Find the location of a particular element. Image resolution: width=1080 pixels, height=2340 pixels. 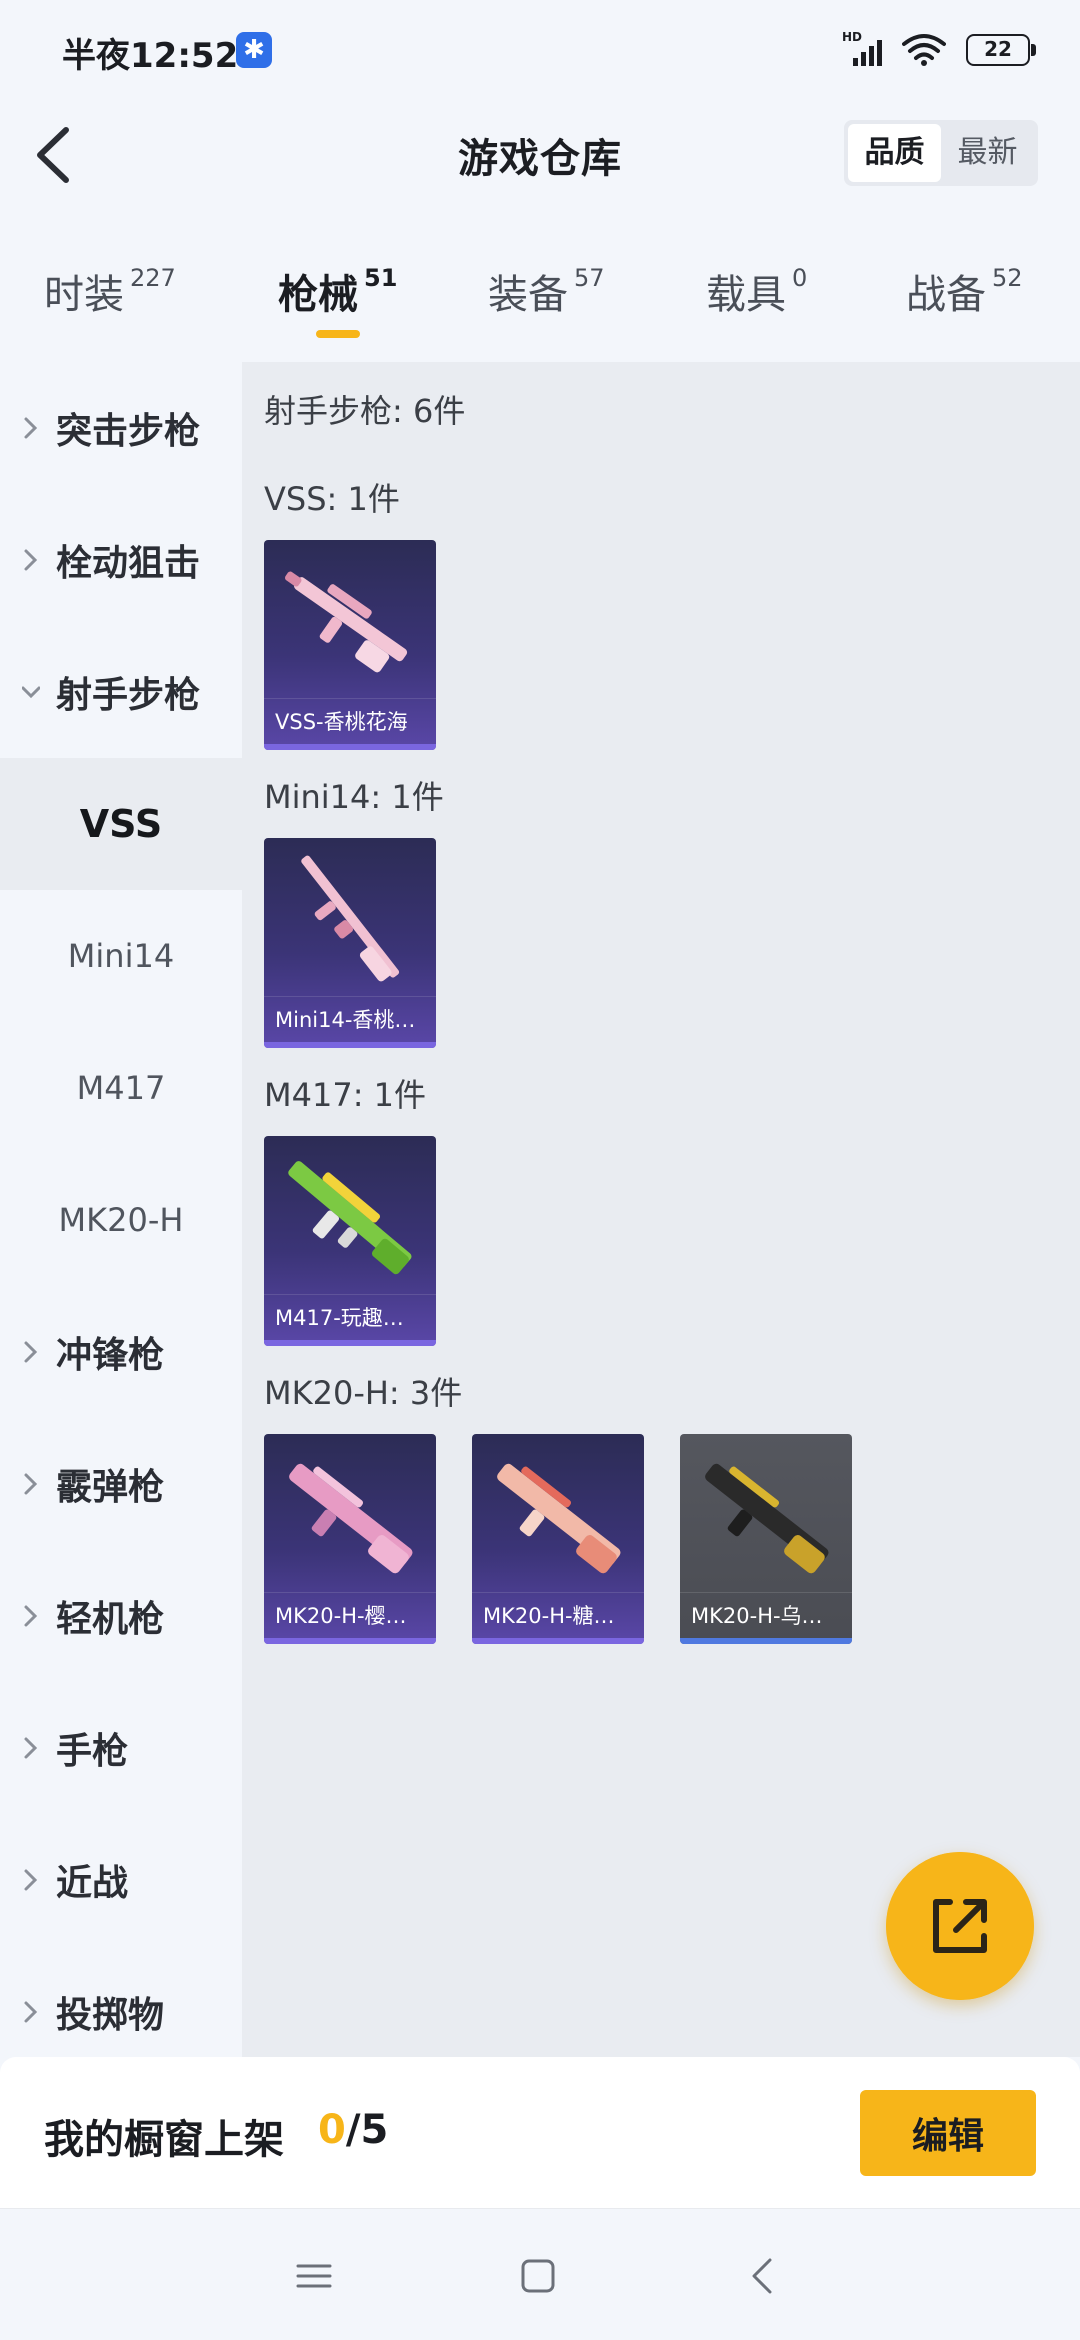

weapon-skin-card: VSS-香桃花海 is located at coordinates (350, 645).